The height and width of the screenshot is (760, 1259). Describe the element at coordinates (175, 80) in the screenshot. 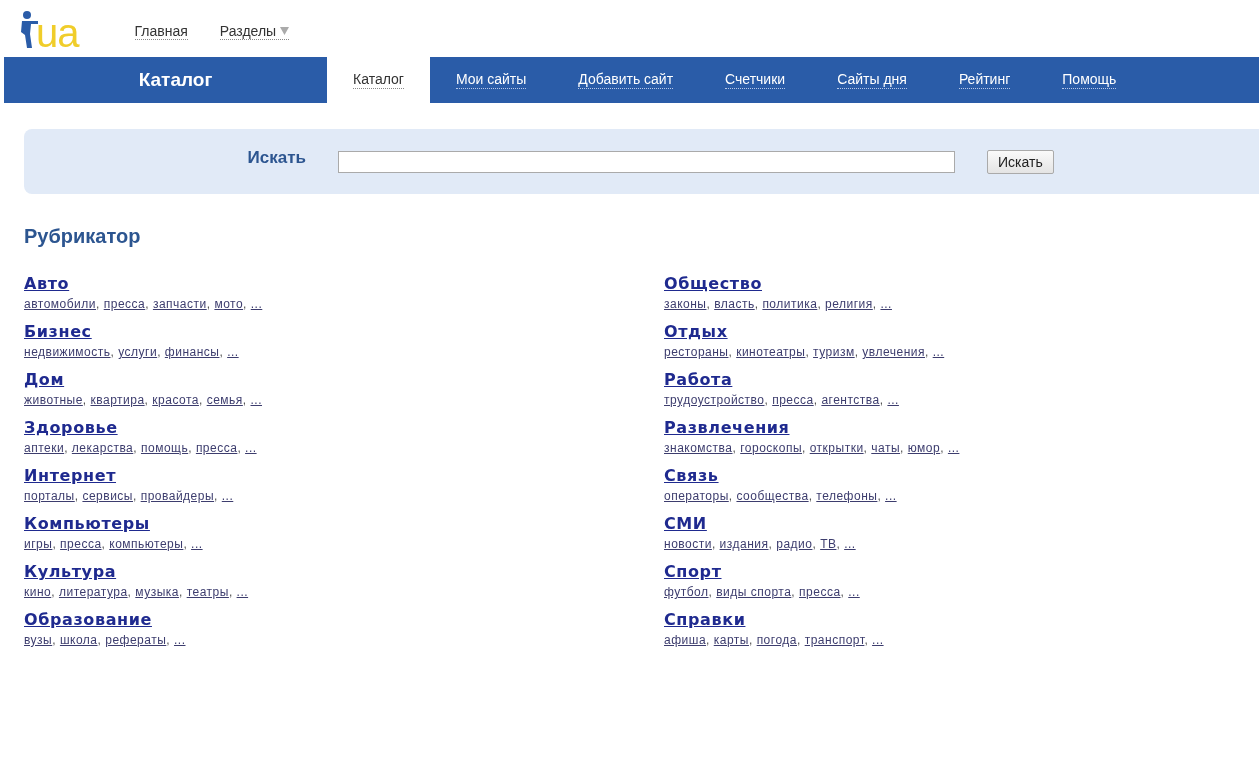

I see `catalog-title: Каталог` at that location.